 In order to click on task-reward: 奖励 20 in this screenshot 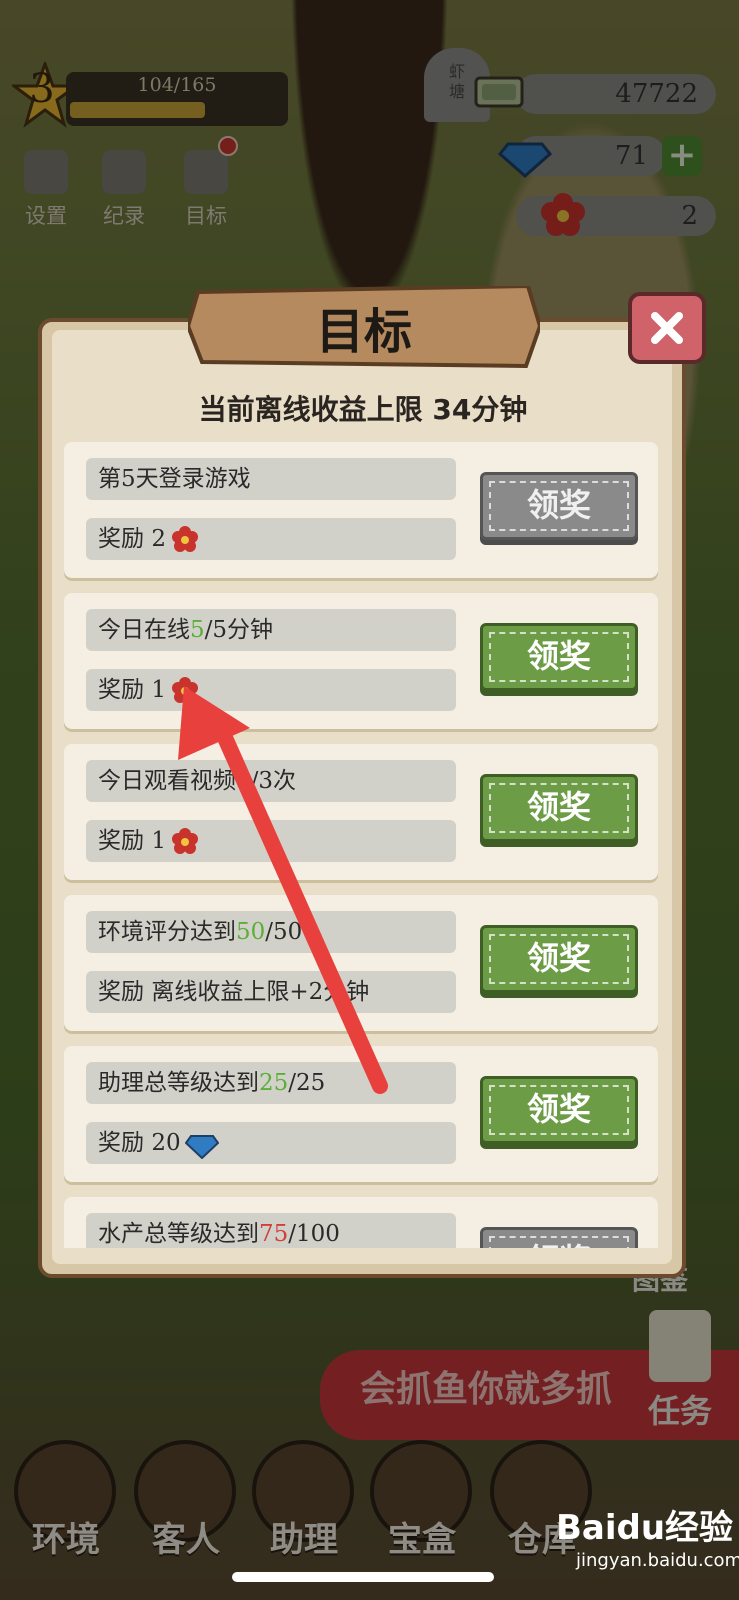, I will do `click(271, 1143)`.